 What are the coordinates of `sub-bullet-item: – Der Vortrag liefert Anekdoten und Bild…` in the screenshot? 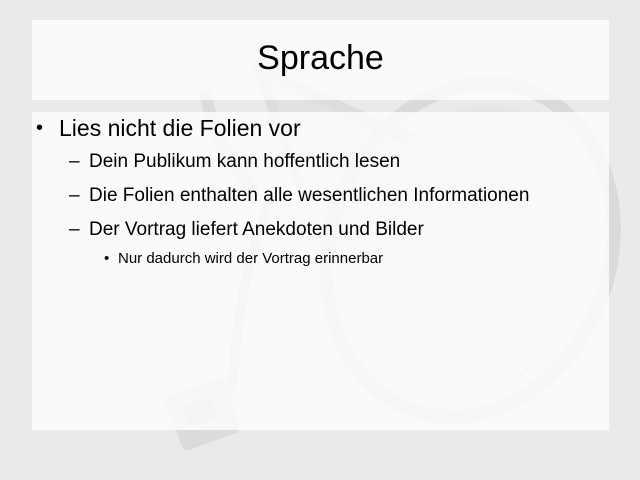 It's located at (328, 243).